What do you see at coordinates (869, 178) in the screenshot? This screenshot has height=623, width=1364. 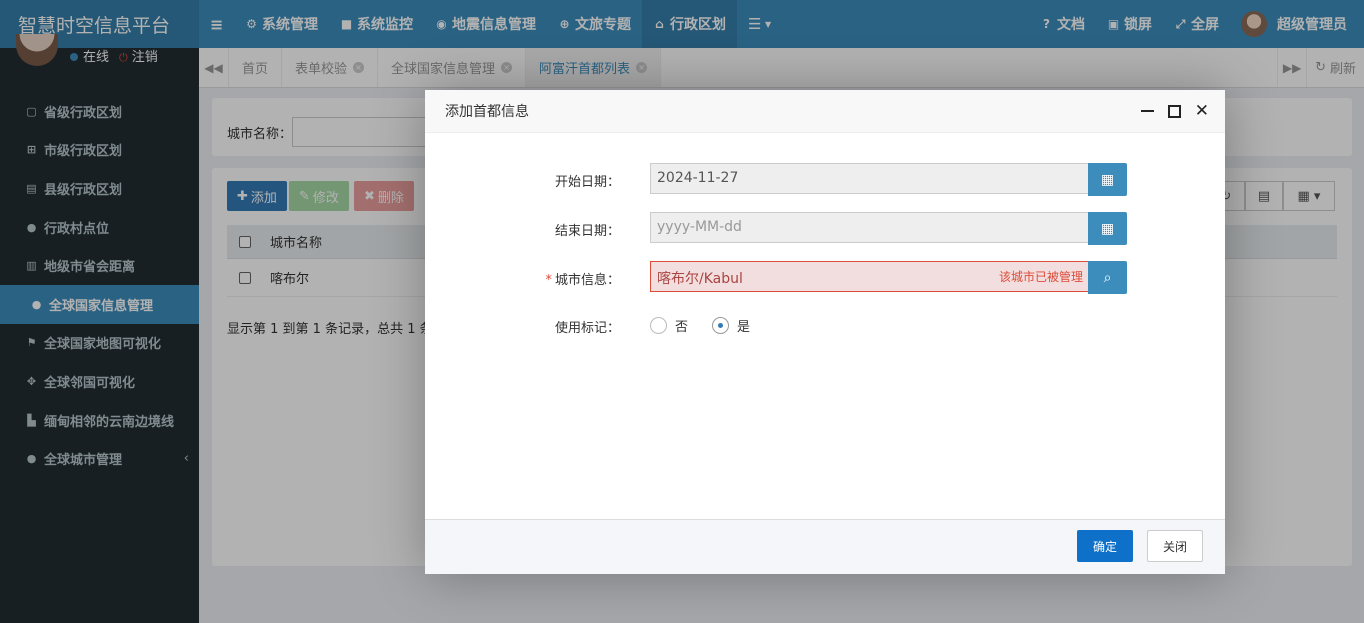 I see `start-date-input: 2024-11-27` at bounding box center [869, 178].